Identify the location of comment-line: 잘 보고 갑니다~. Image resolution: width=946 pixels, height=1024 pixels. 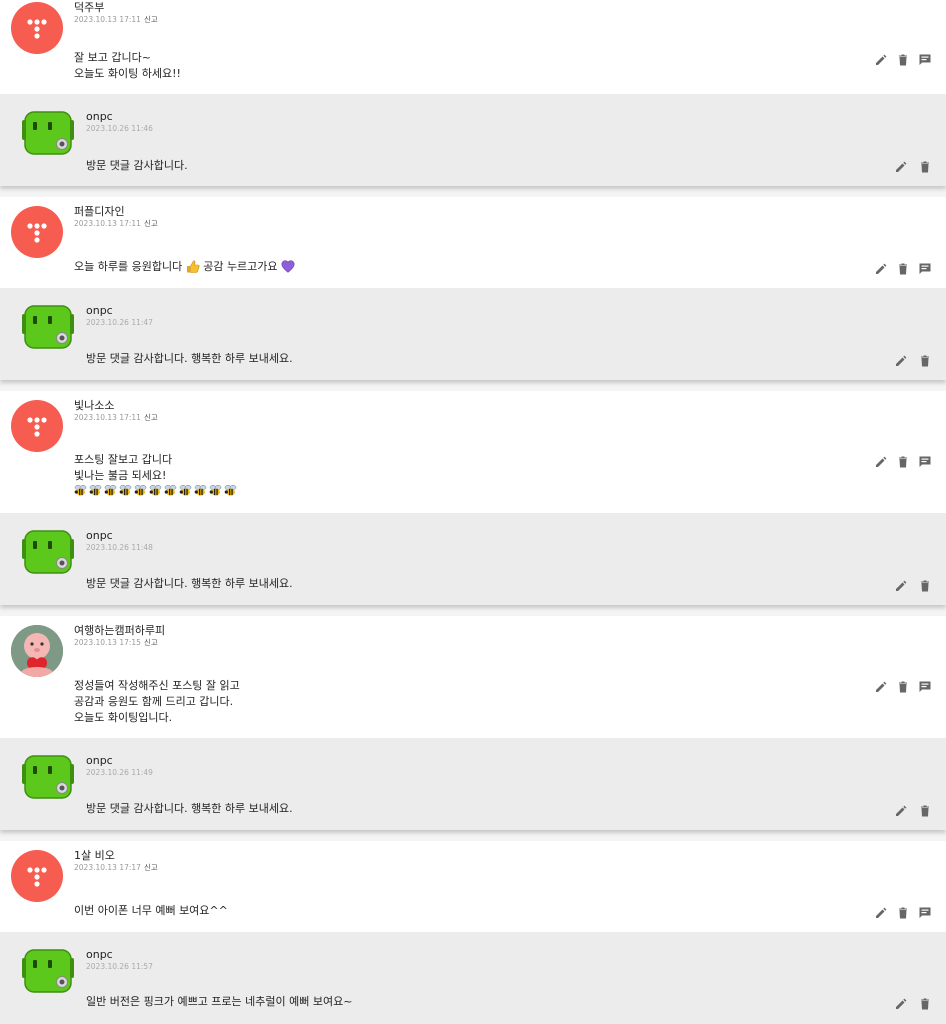
(112, 57).